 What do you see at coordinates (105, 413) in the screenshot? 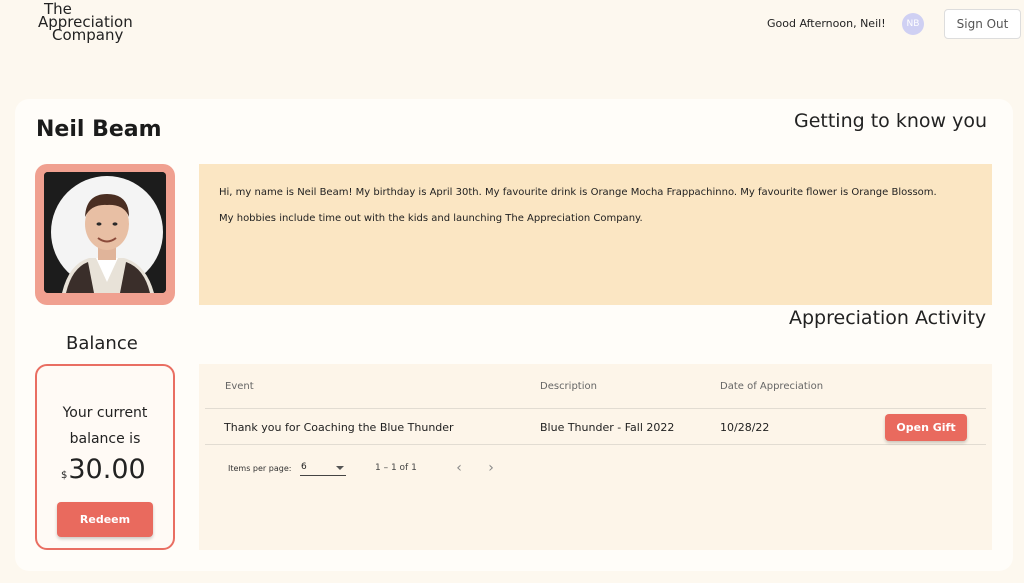
I see `balance-text-line1: Your current` at bounding box center [105, 413].